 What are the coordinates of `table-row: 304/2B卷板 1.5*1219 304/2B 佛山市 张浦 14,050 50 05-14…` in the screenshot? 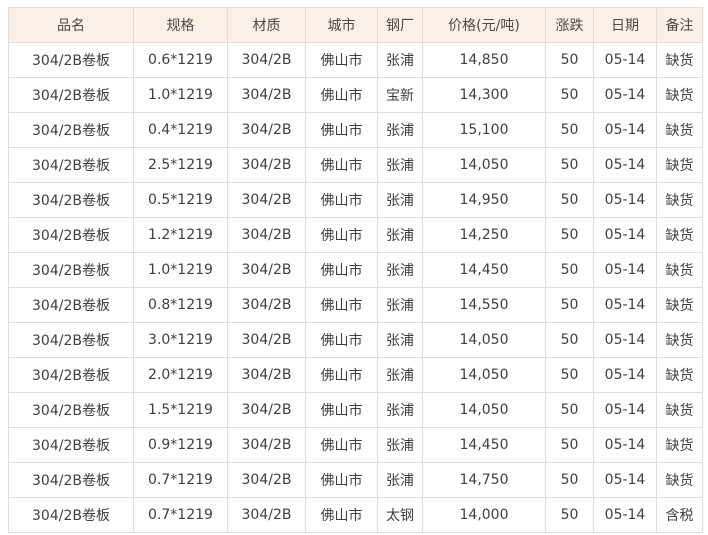 It's located at (355, 410).